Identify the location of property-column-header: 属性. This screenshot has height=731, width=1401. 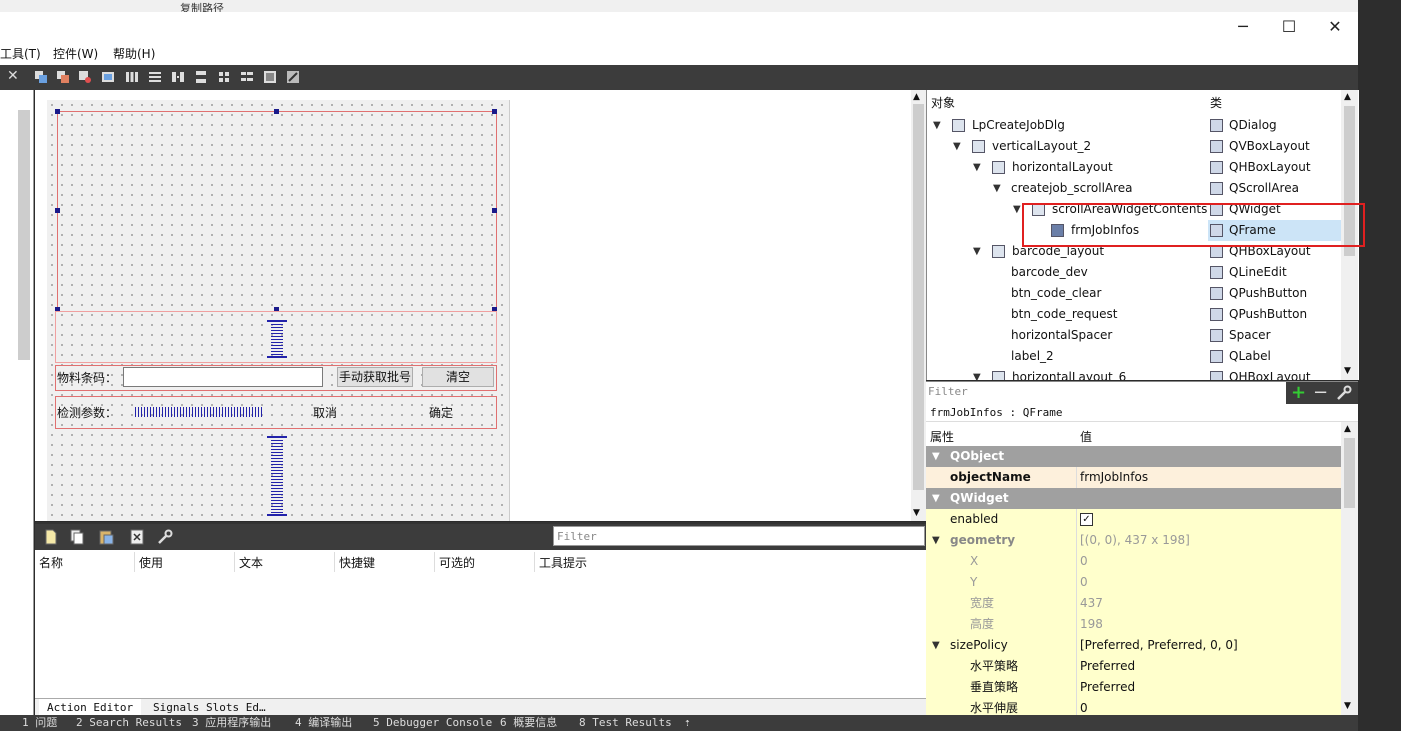
(942, 436).